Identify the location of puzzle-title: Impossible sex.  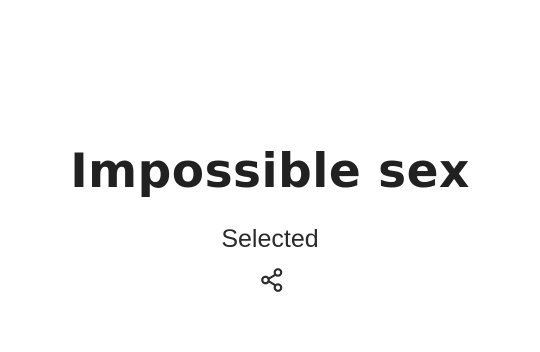
(270, 171).